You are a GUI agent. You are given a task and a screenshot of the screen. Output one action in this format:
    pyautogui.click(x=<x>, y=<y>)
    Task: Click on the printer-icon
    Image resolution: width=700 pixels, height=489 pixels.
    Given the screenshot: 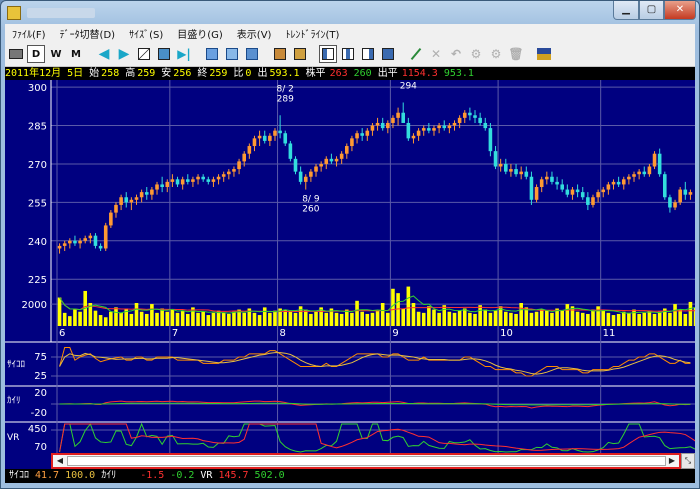 What is the action you would take?
    pyautogui.click(x=16, y=54)
    